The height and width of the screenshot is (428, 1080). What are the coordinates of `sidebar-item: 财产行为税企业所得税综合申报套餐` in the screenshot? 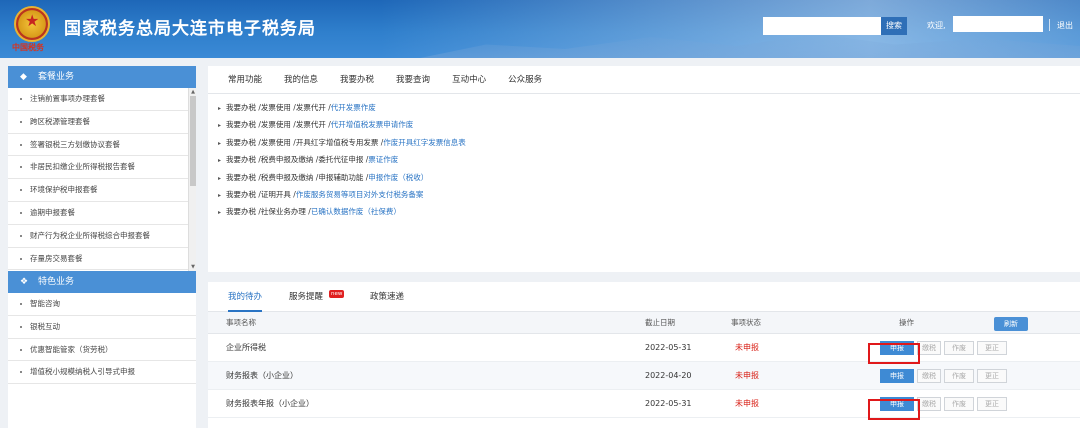 It's located at (102, 236).